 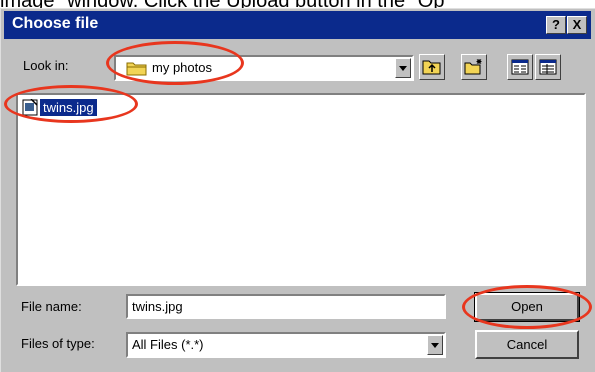 What do you see at coordinates (68, 107) in the screenshot?
I see `file-name: twins.jpg` at bounding box center [68, 107].